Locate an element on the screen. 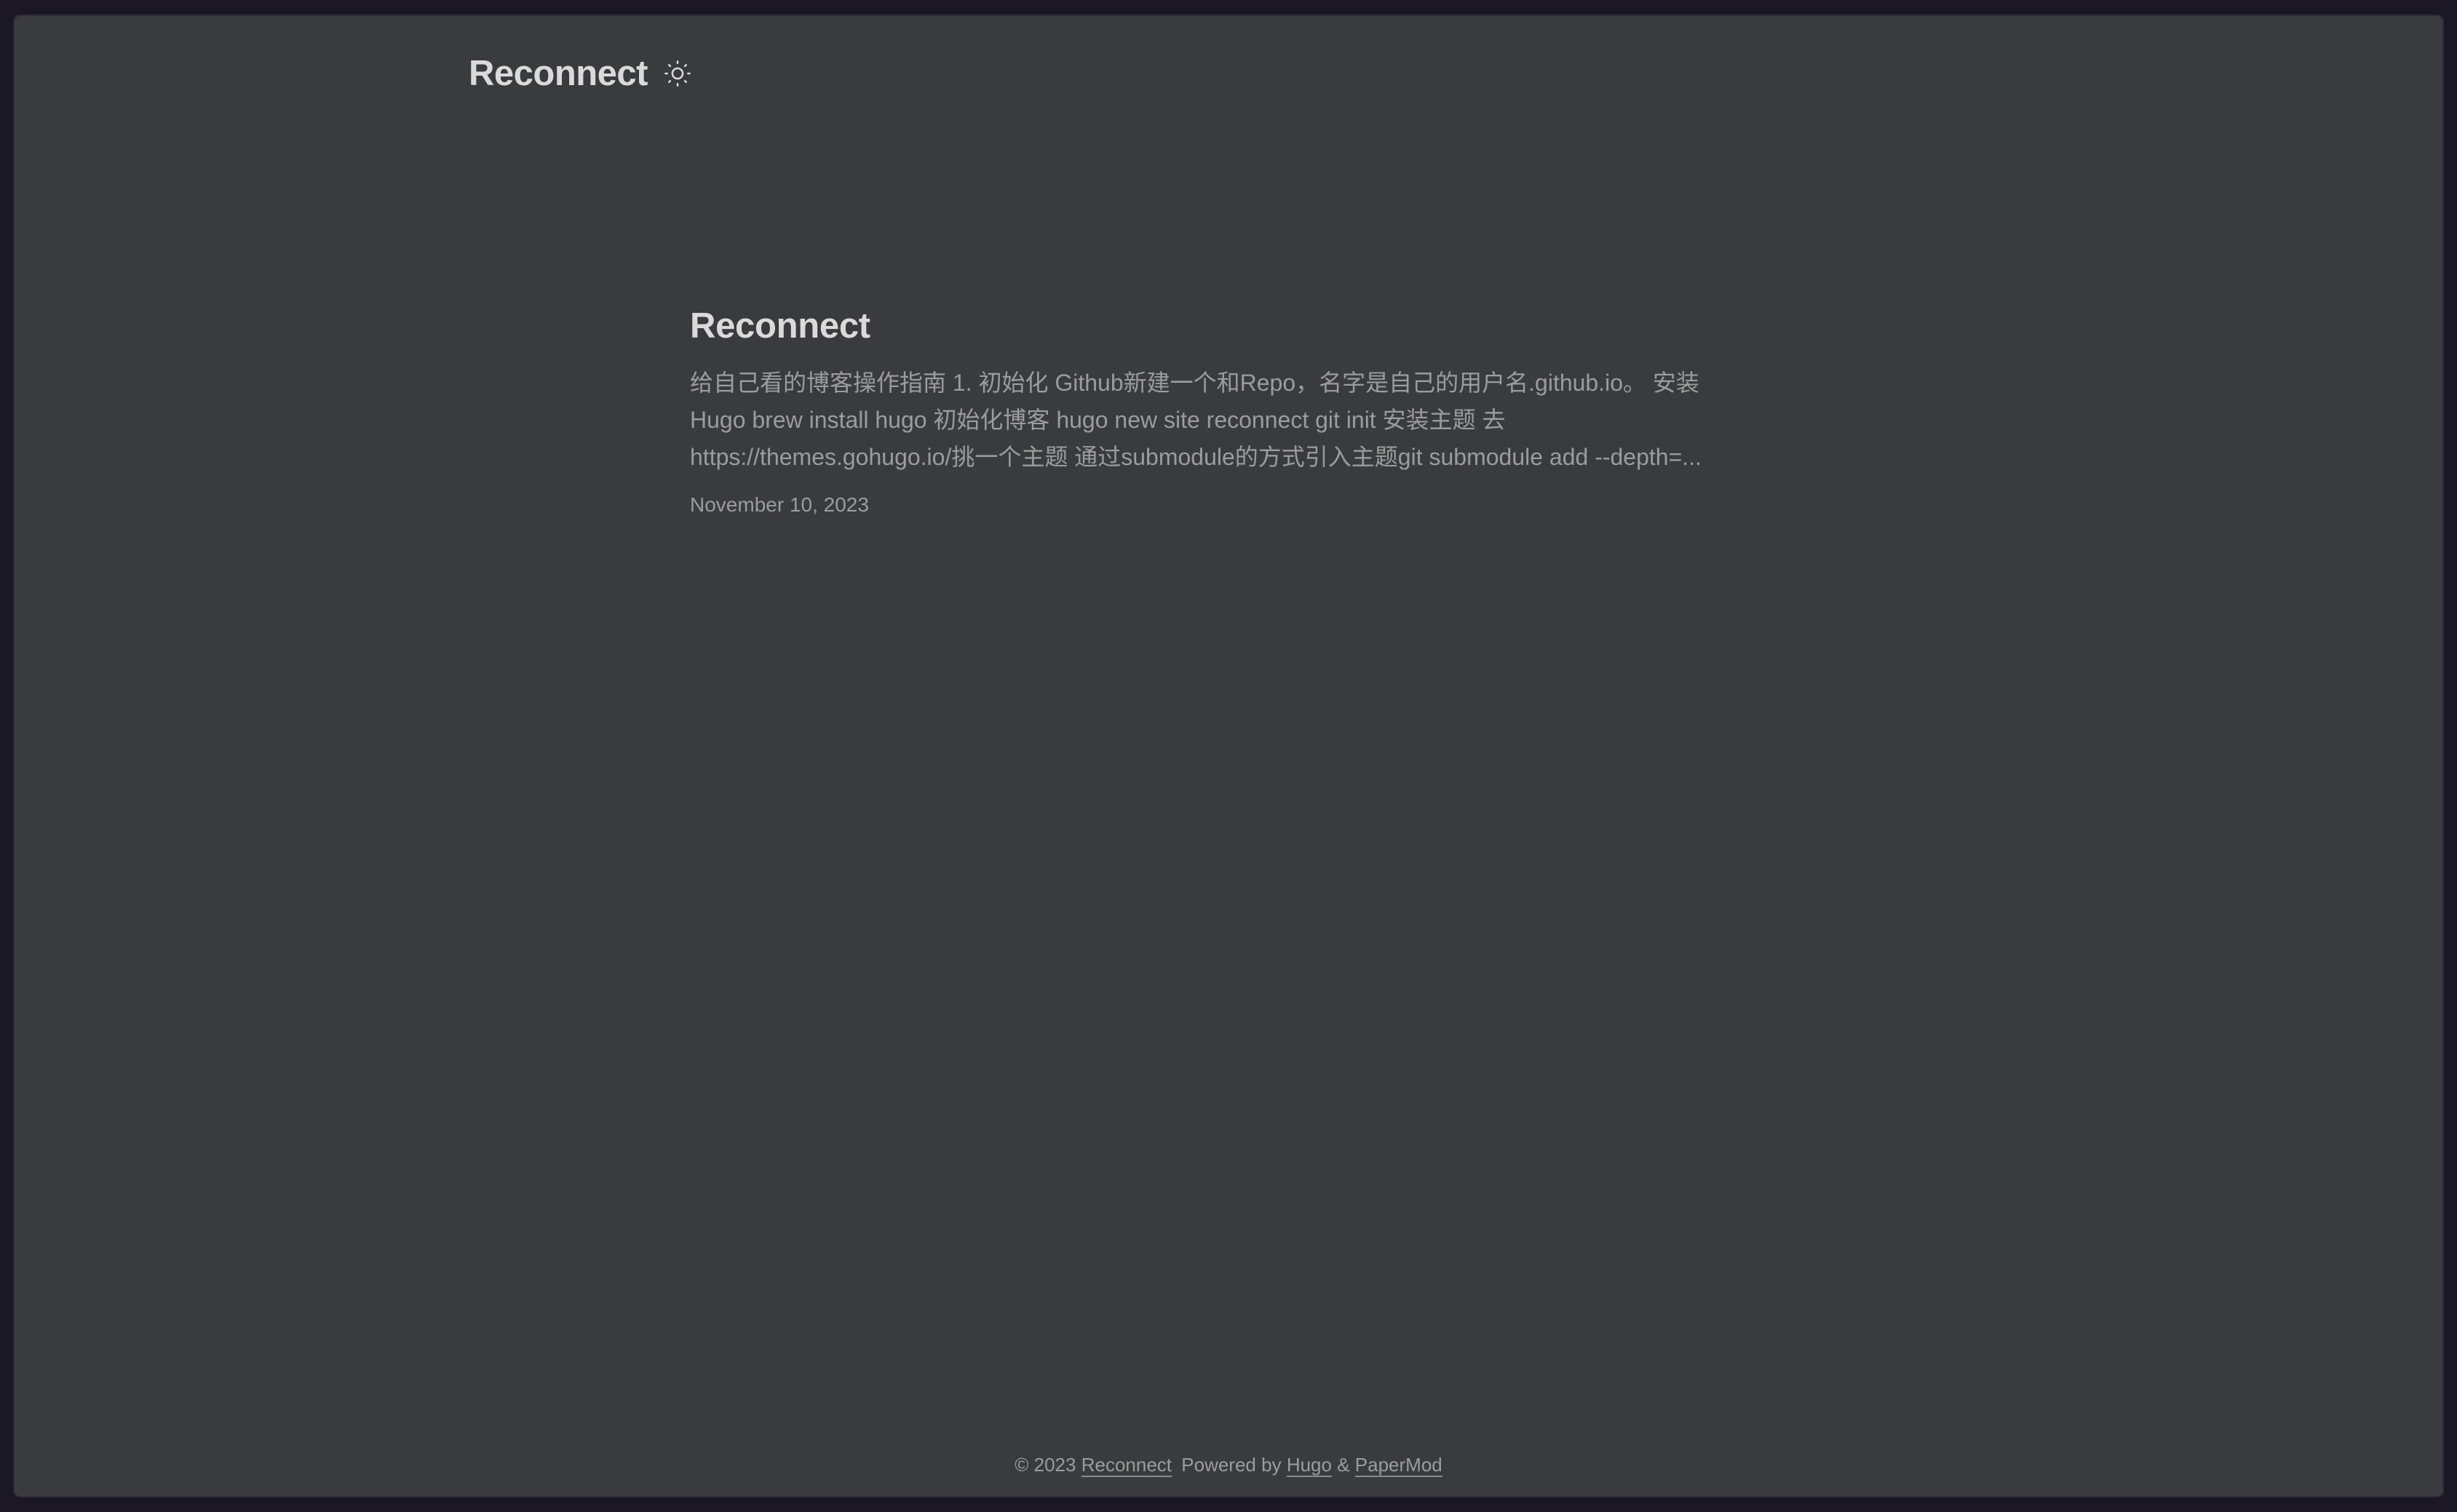 This screenshot has height=1512, width=2457. site-header: Reconnect is located at coordinates (581, 74).